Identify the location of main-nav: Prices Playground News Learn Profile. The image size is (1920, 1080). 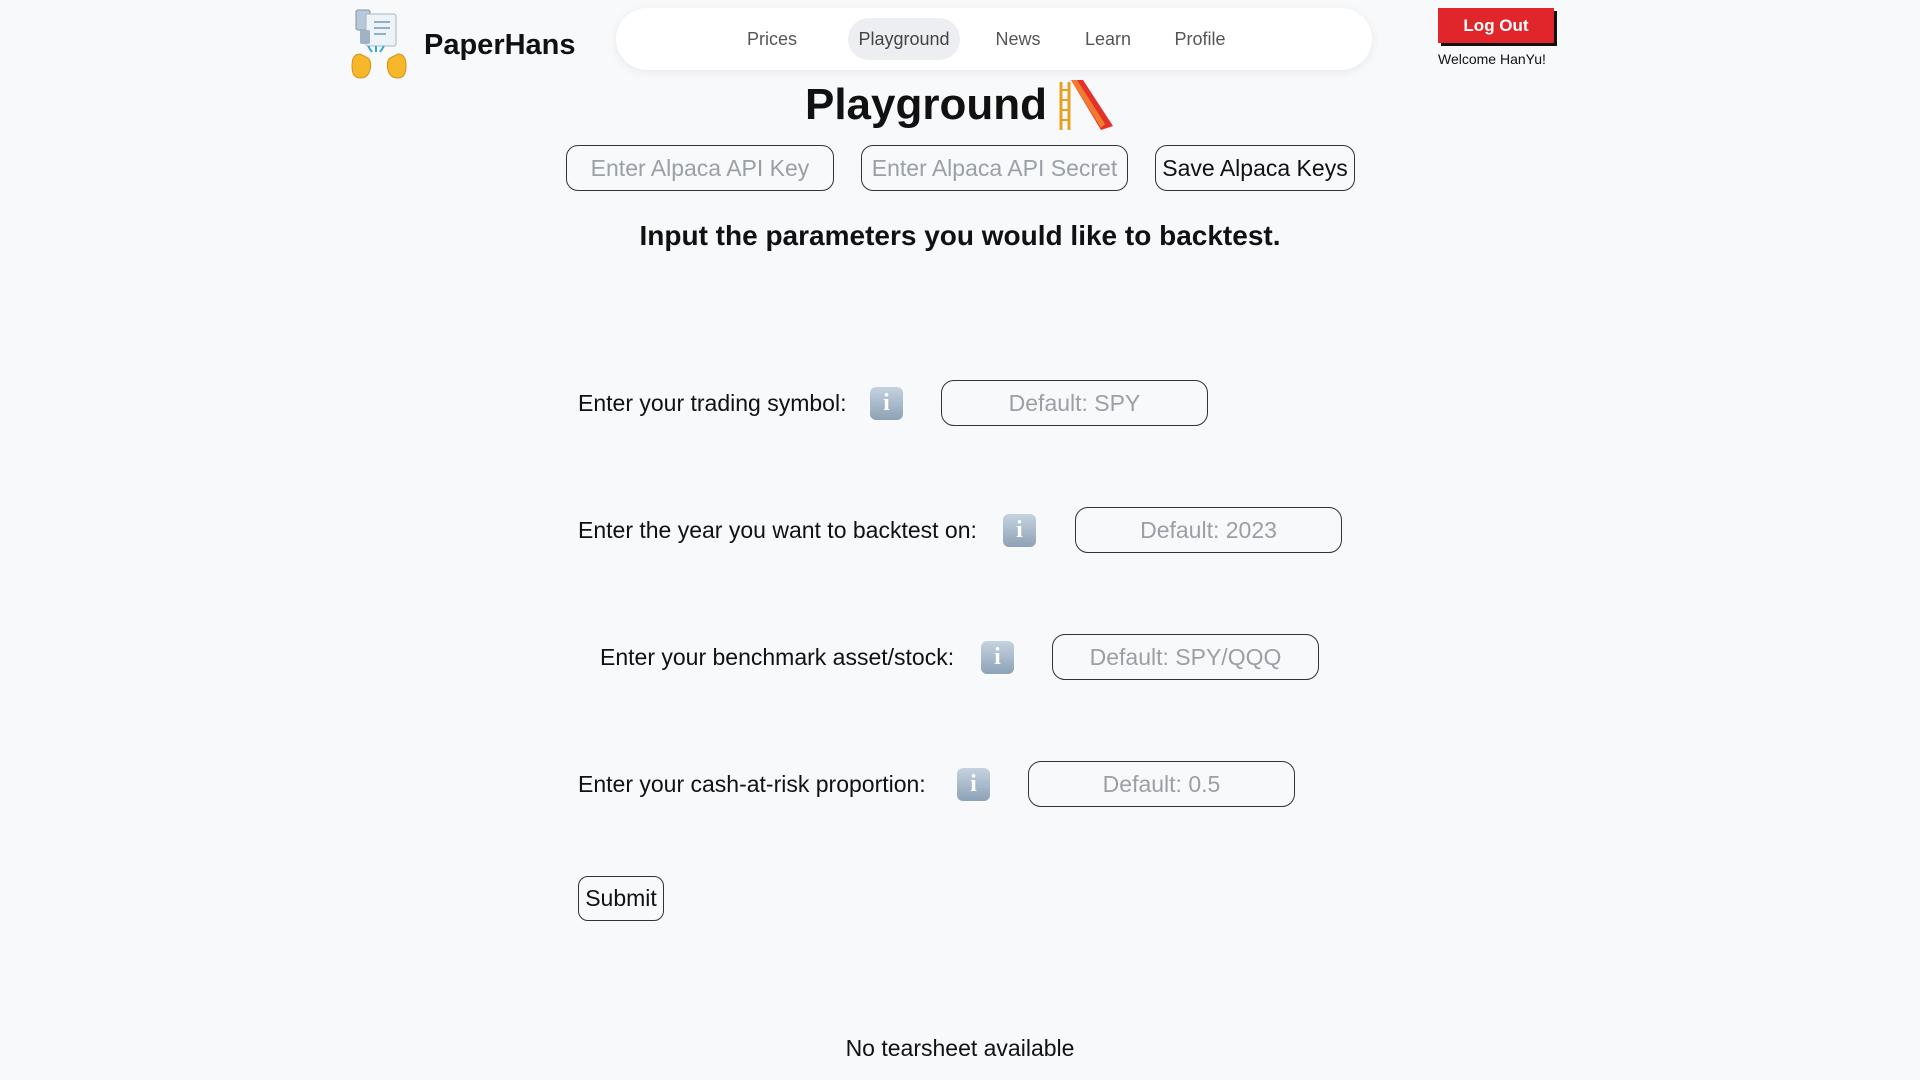
(994, 39).